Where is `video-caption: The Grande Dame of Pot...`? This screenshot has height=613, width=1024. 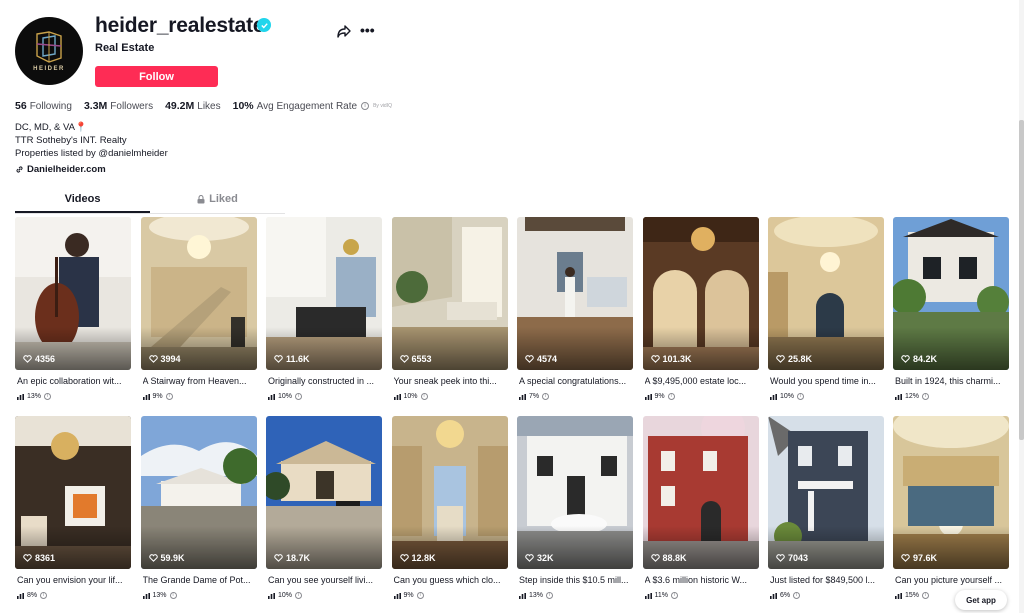 video-caption: The Grande Dame of Pot... is located at coordinates (199, 580).